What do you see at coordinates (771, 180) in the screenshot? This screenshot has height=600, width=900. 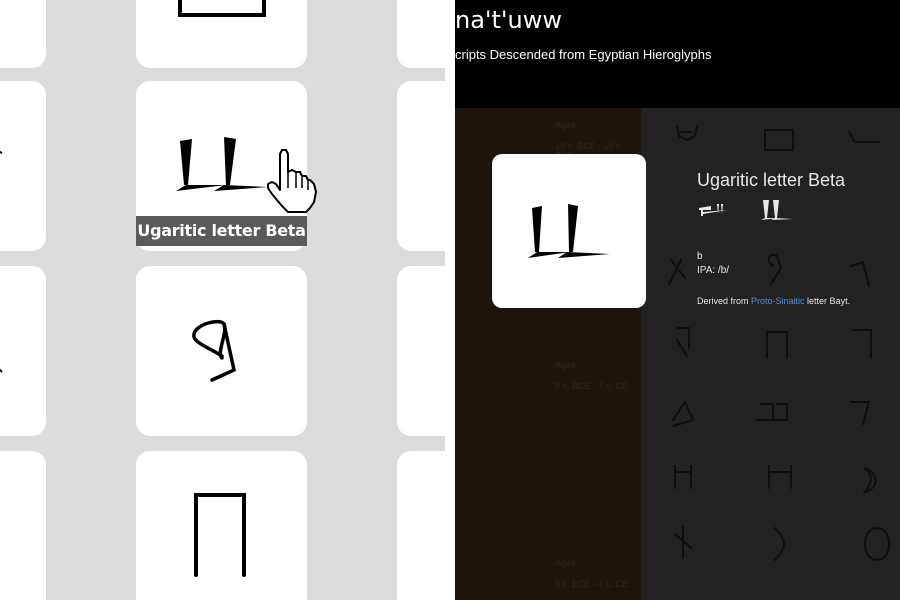 I see `glyph-name: Ugaritic letter Beta` at bounding box center [771, 180].